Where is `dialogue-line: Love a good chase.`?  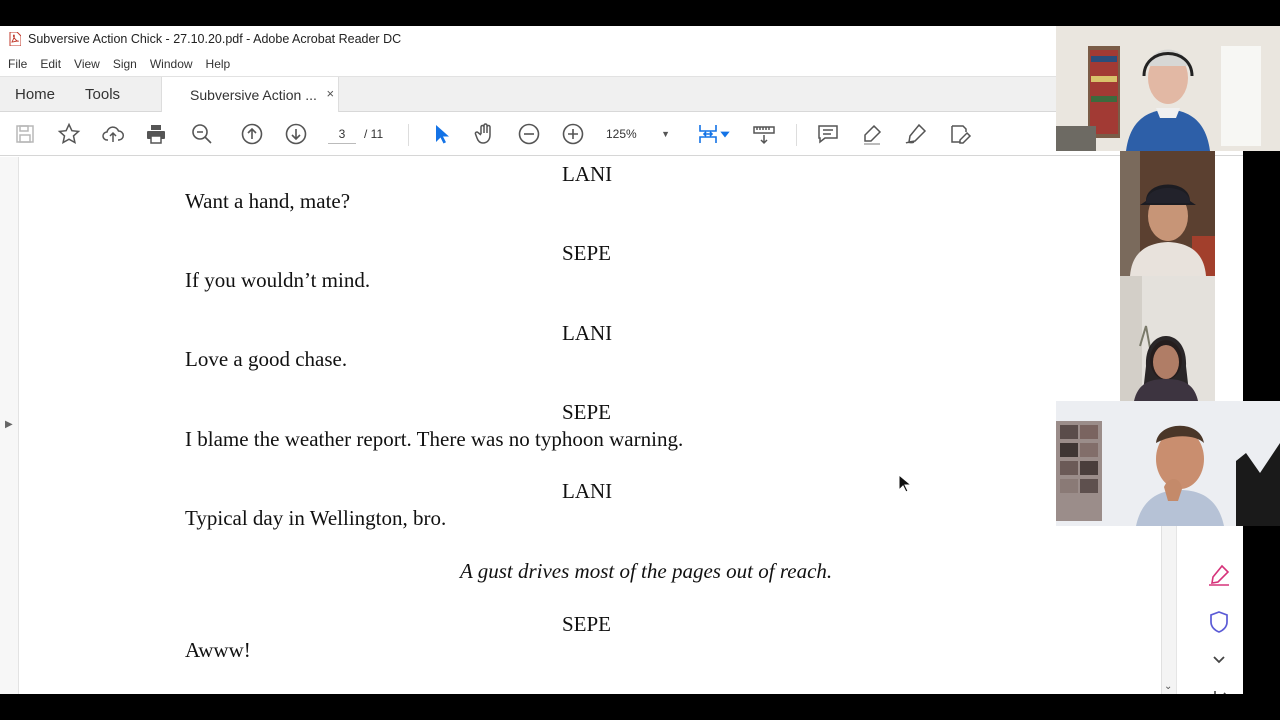 dialogue-line: Love a good chase. is located at coordinates (266, 359).